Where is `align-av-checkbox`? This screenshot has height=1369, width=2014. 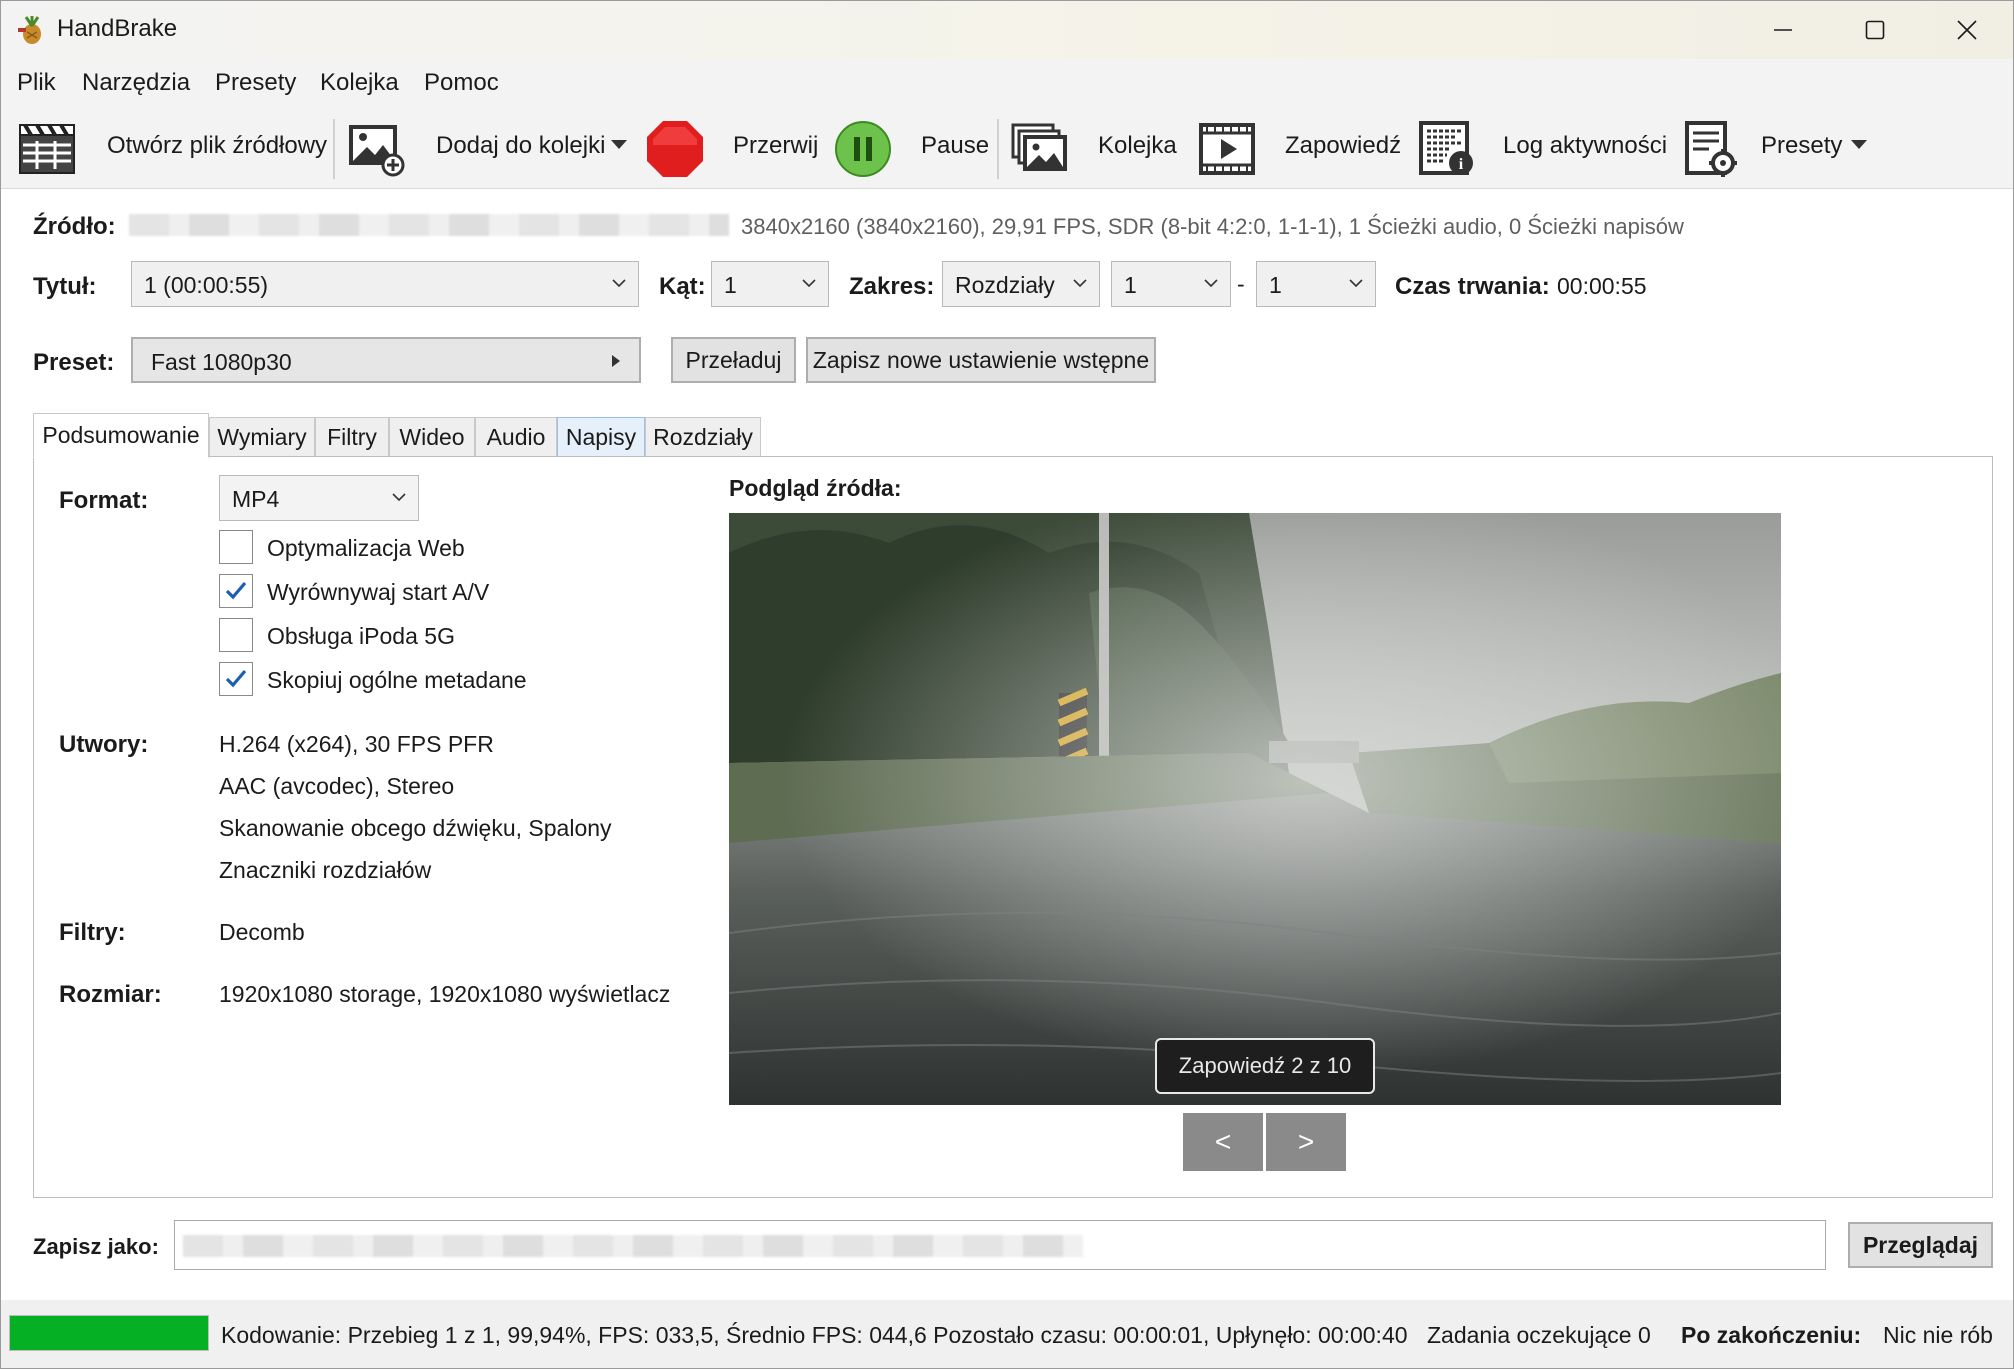 align-av-checkbox is located at coordinates (236, 591).